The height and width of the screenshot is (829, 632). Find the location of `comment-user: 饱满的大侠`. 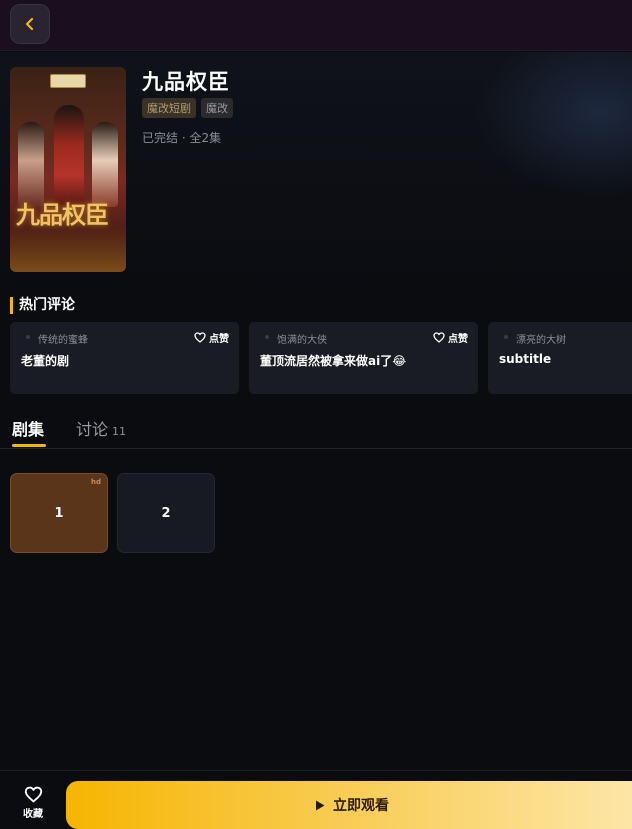

comment-user: 饱满的大侠 is located at coordinates (302, 340).